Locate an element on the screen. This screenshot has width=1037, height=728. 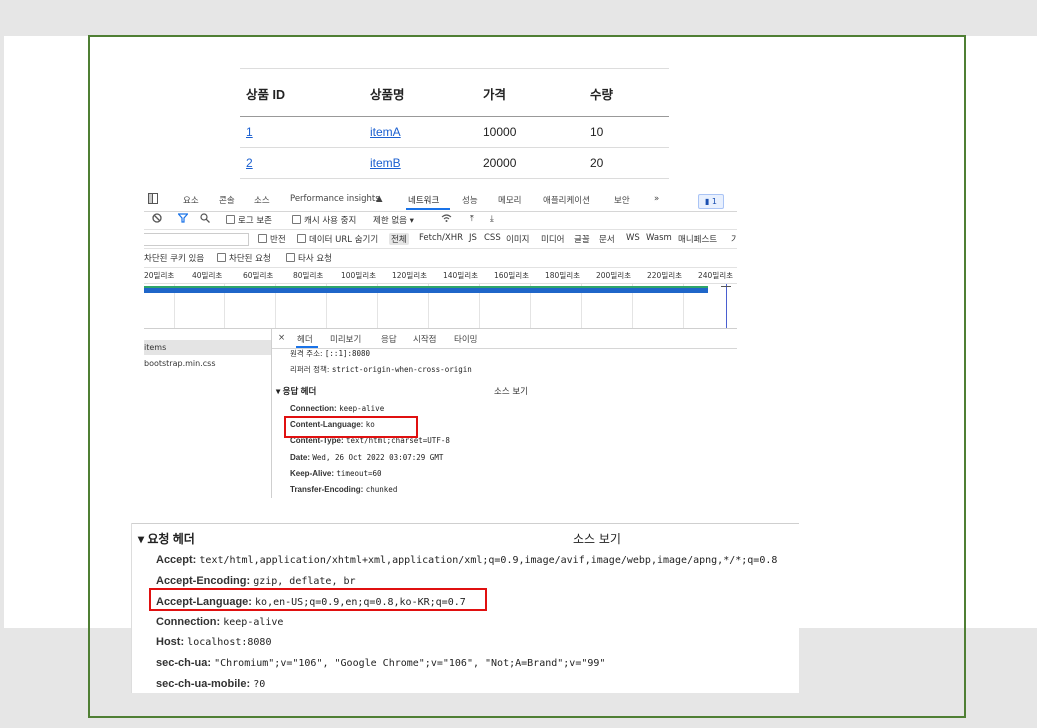
response-headers-section: ▾ 응답 헤더 is located at coordinates (296, 391).